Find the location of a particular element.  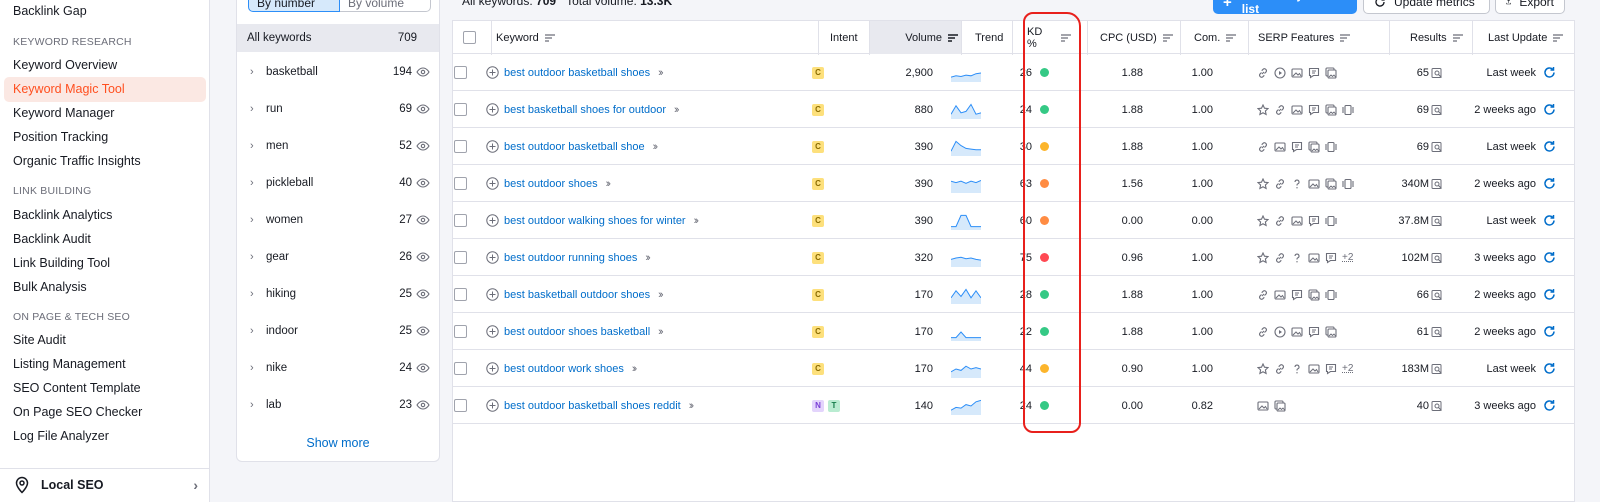

group-item: › run 69 is located at coordinates (340, 109).